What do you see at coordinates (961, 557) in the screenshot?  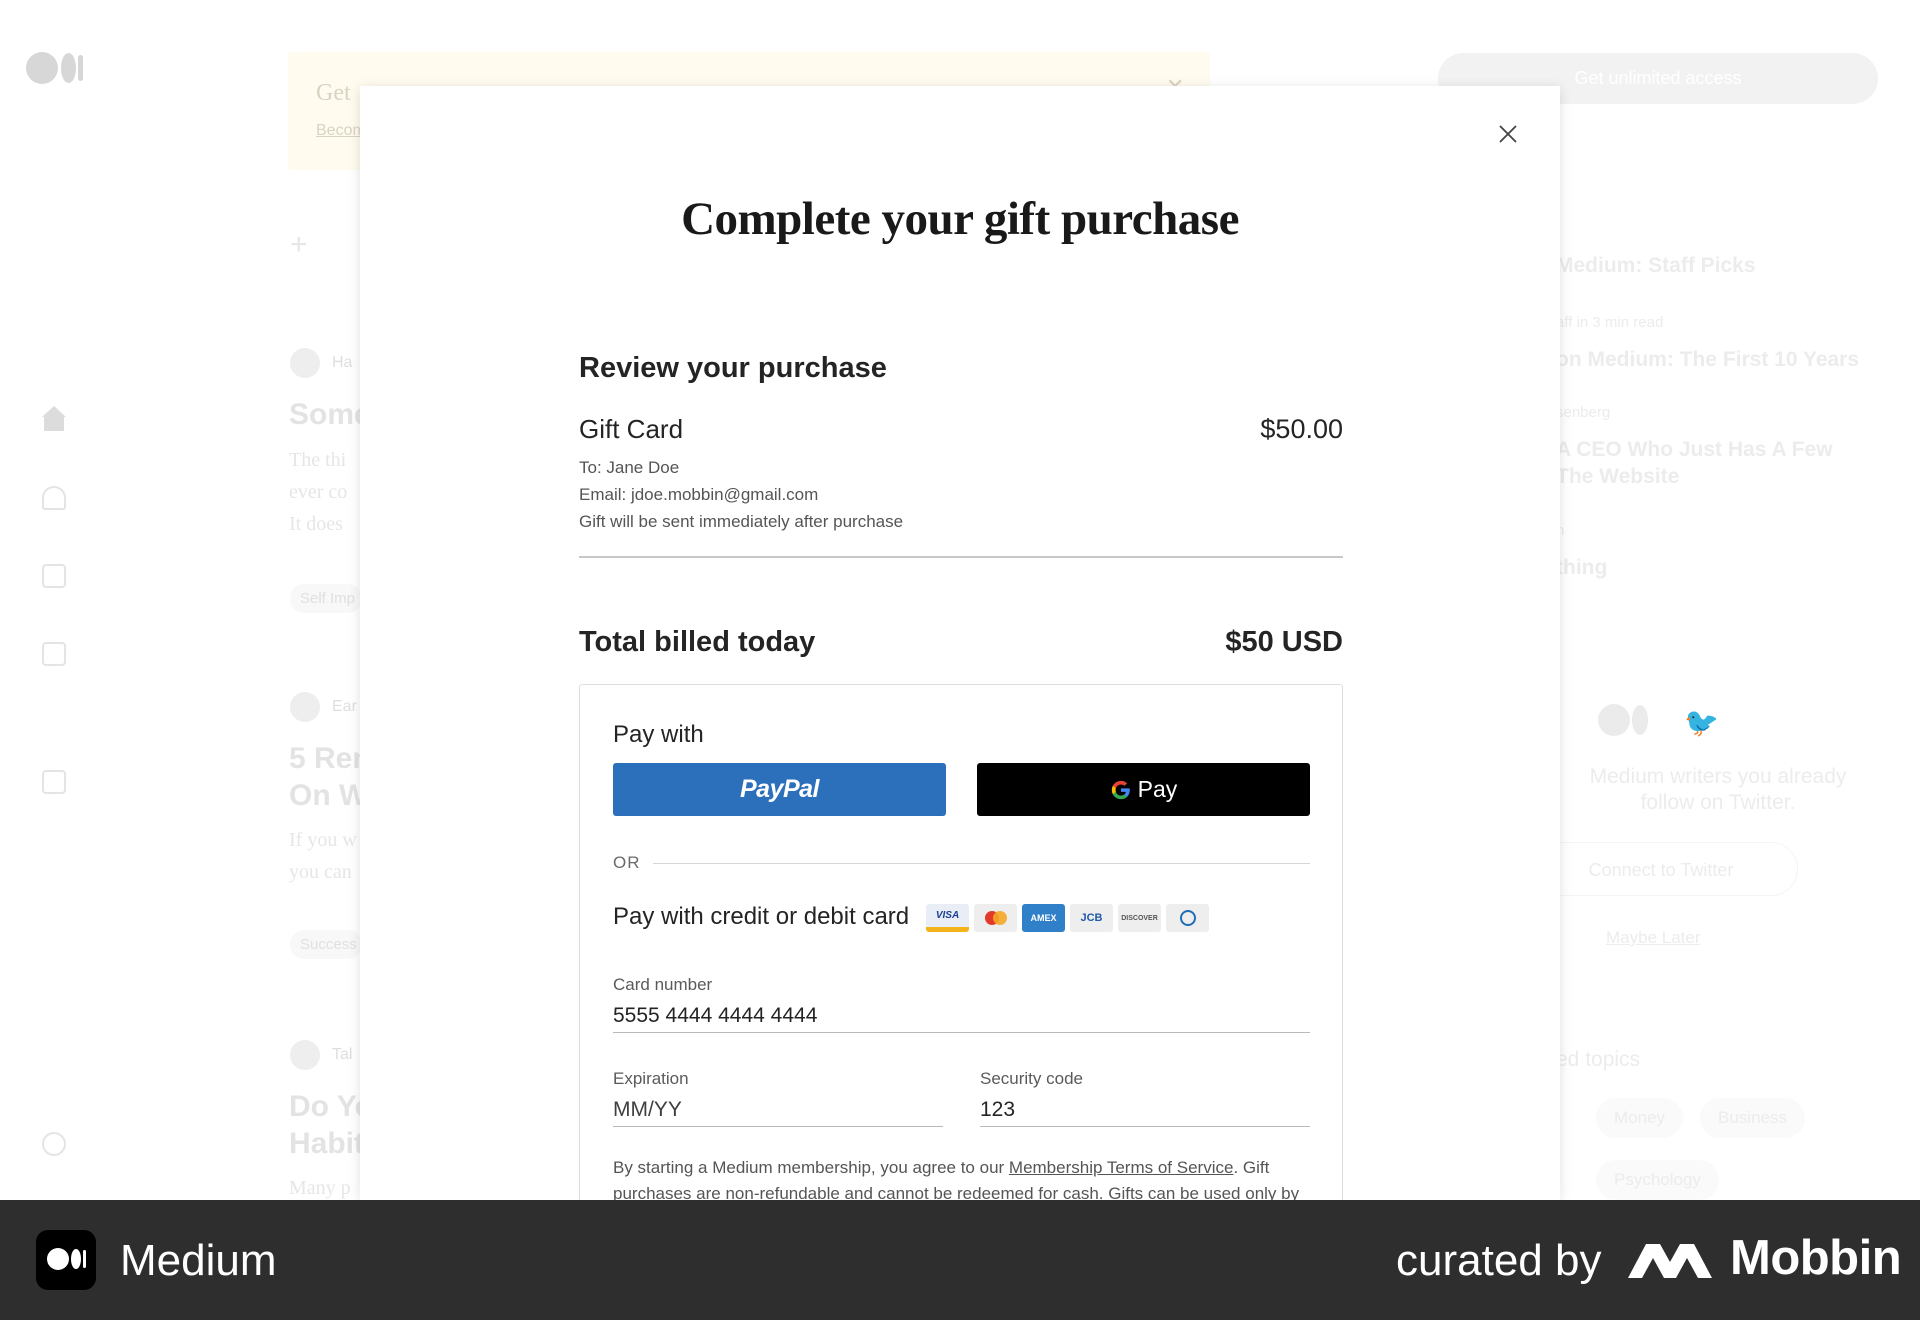 I see `divider` at bounding box center [961, 557].